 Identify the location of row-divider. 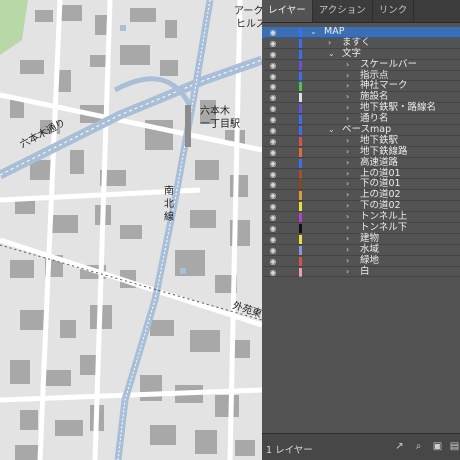
(362, 277).